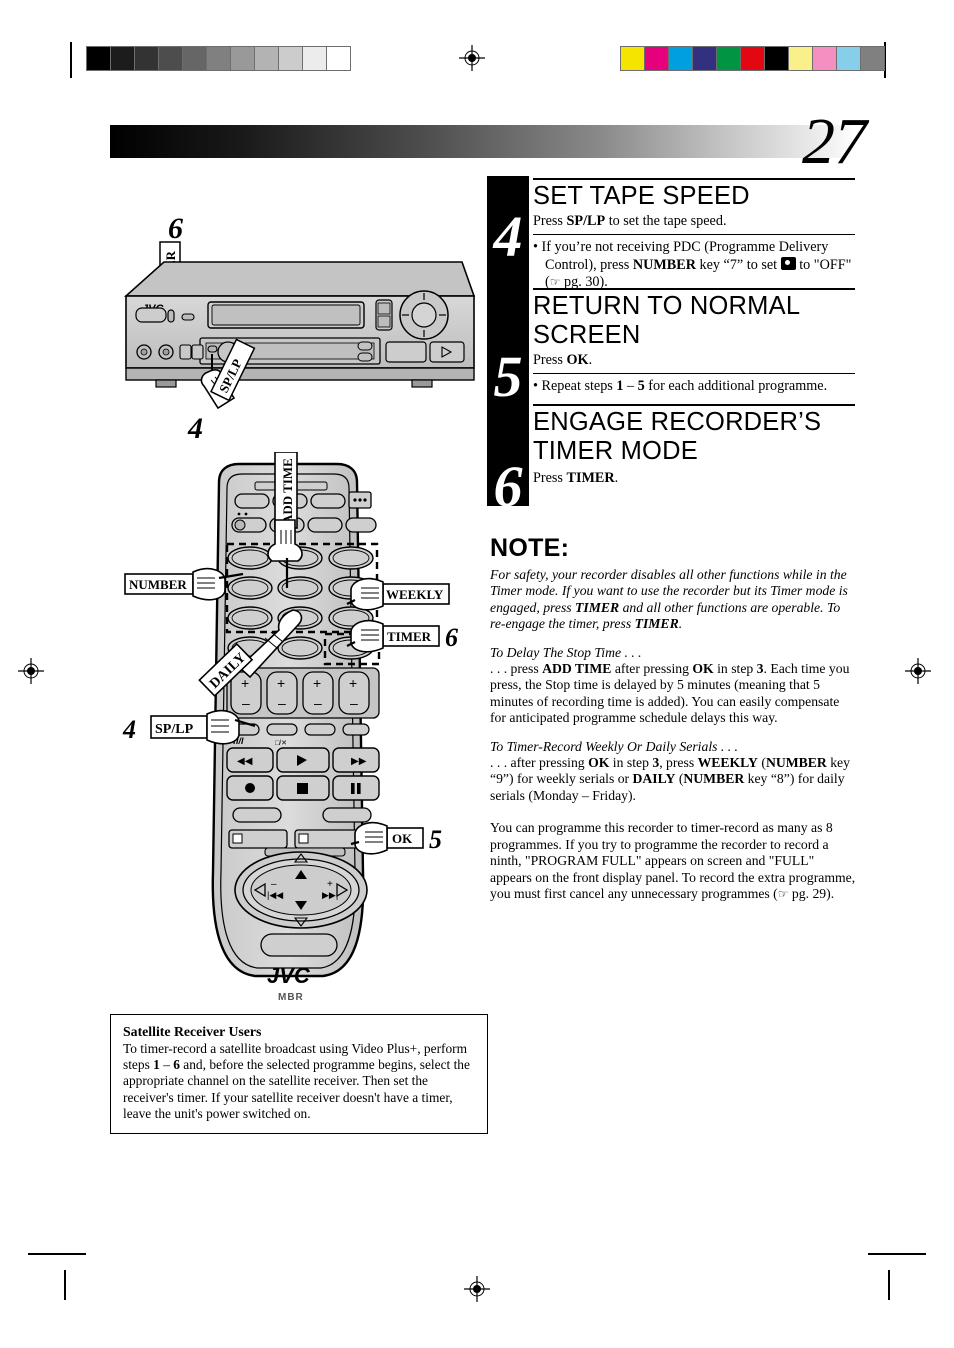 The width and height of the screenshot is (954, 1348). I want to click on step-5-instruction-prefix: Press, so click(550, 360).